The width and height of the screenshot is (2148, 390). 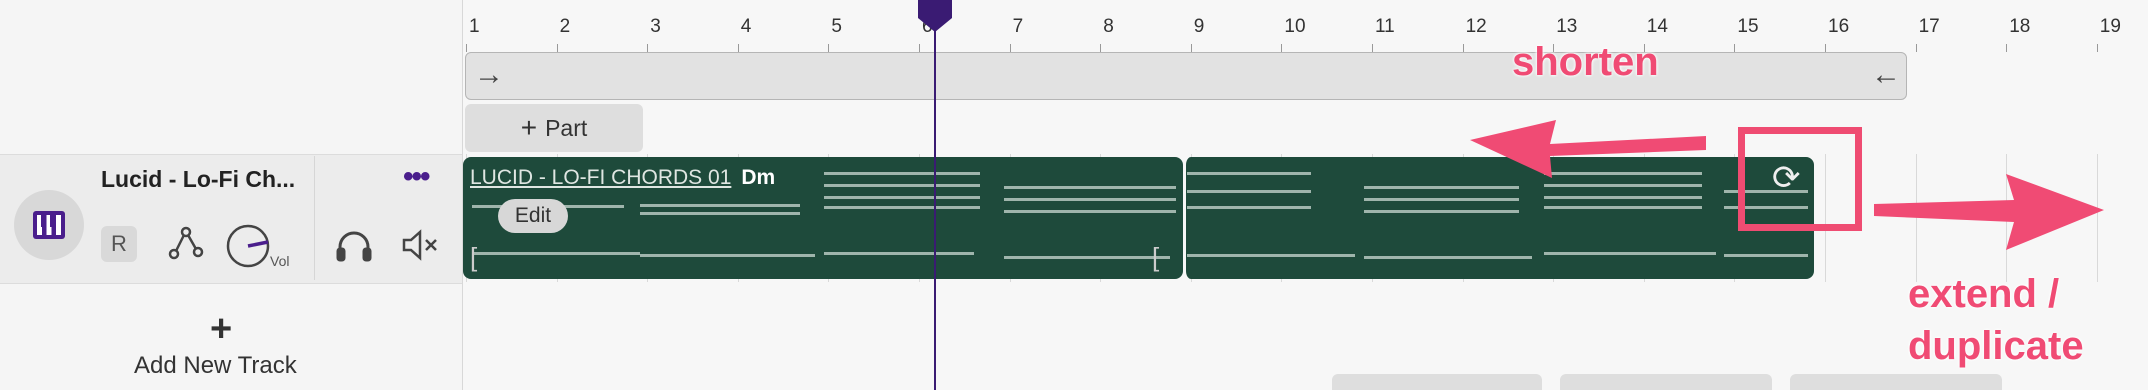 I want to click on more-options-button: •••, so click(x=416, y=177).